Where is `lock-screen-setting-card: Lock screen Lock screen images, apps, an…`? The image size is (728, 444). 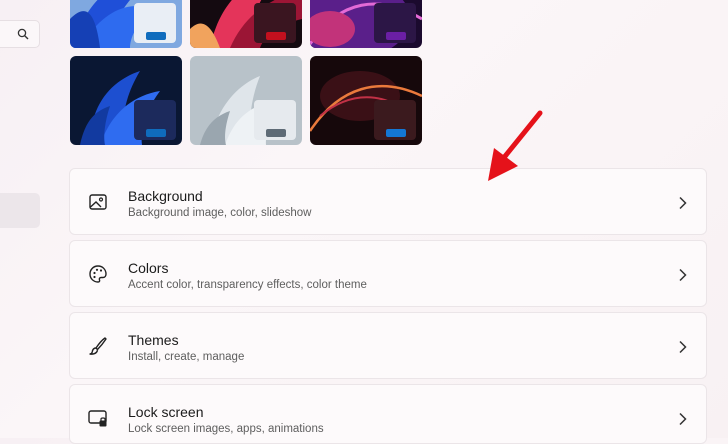
lock-screen-setting-card: Lock screen Lock screen images, apps, an… is located at coordinates (388, 414).